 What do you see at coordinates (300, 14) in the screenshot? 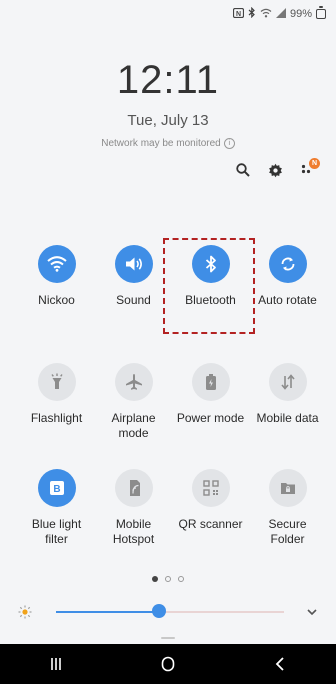
I see `battery-percent: 99%` at bounding box center [300, 14].